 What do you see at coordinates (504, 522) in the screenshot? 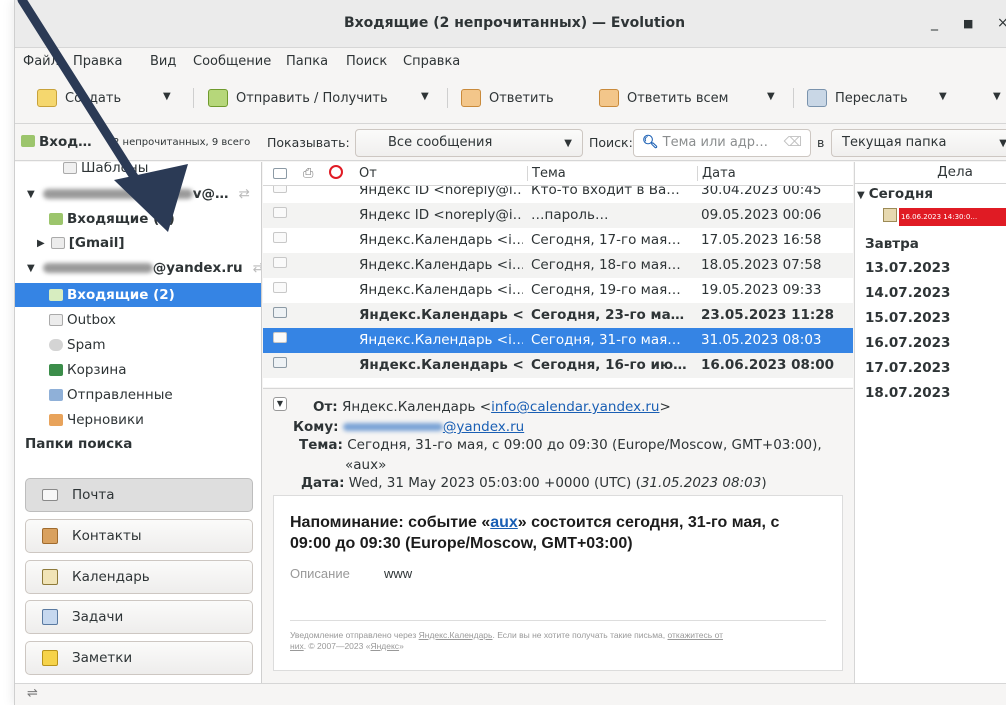
I see `event-link: aux` at bounding box center [504, 522].